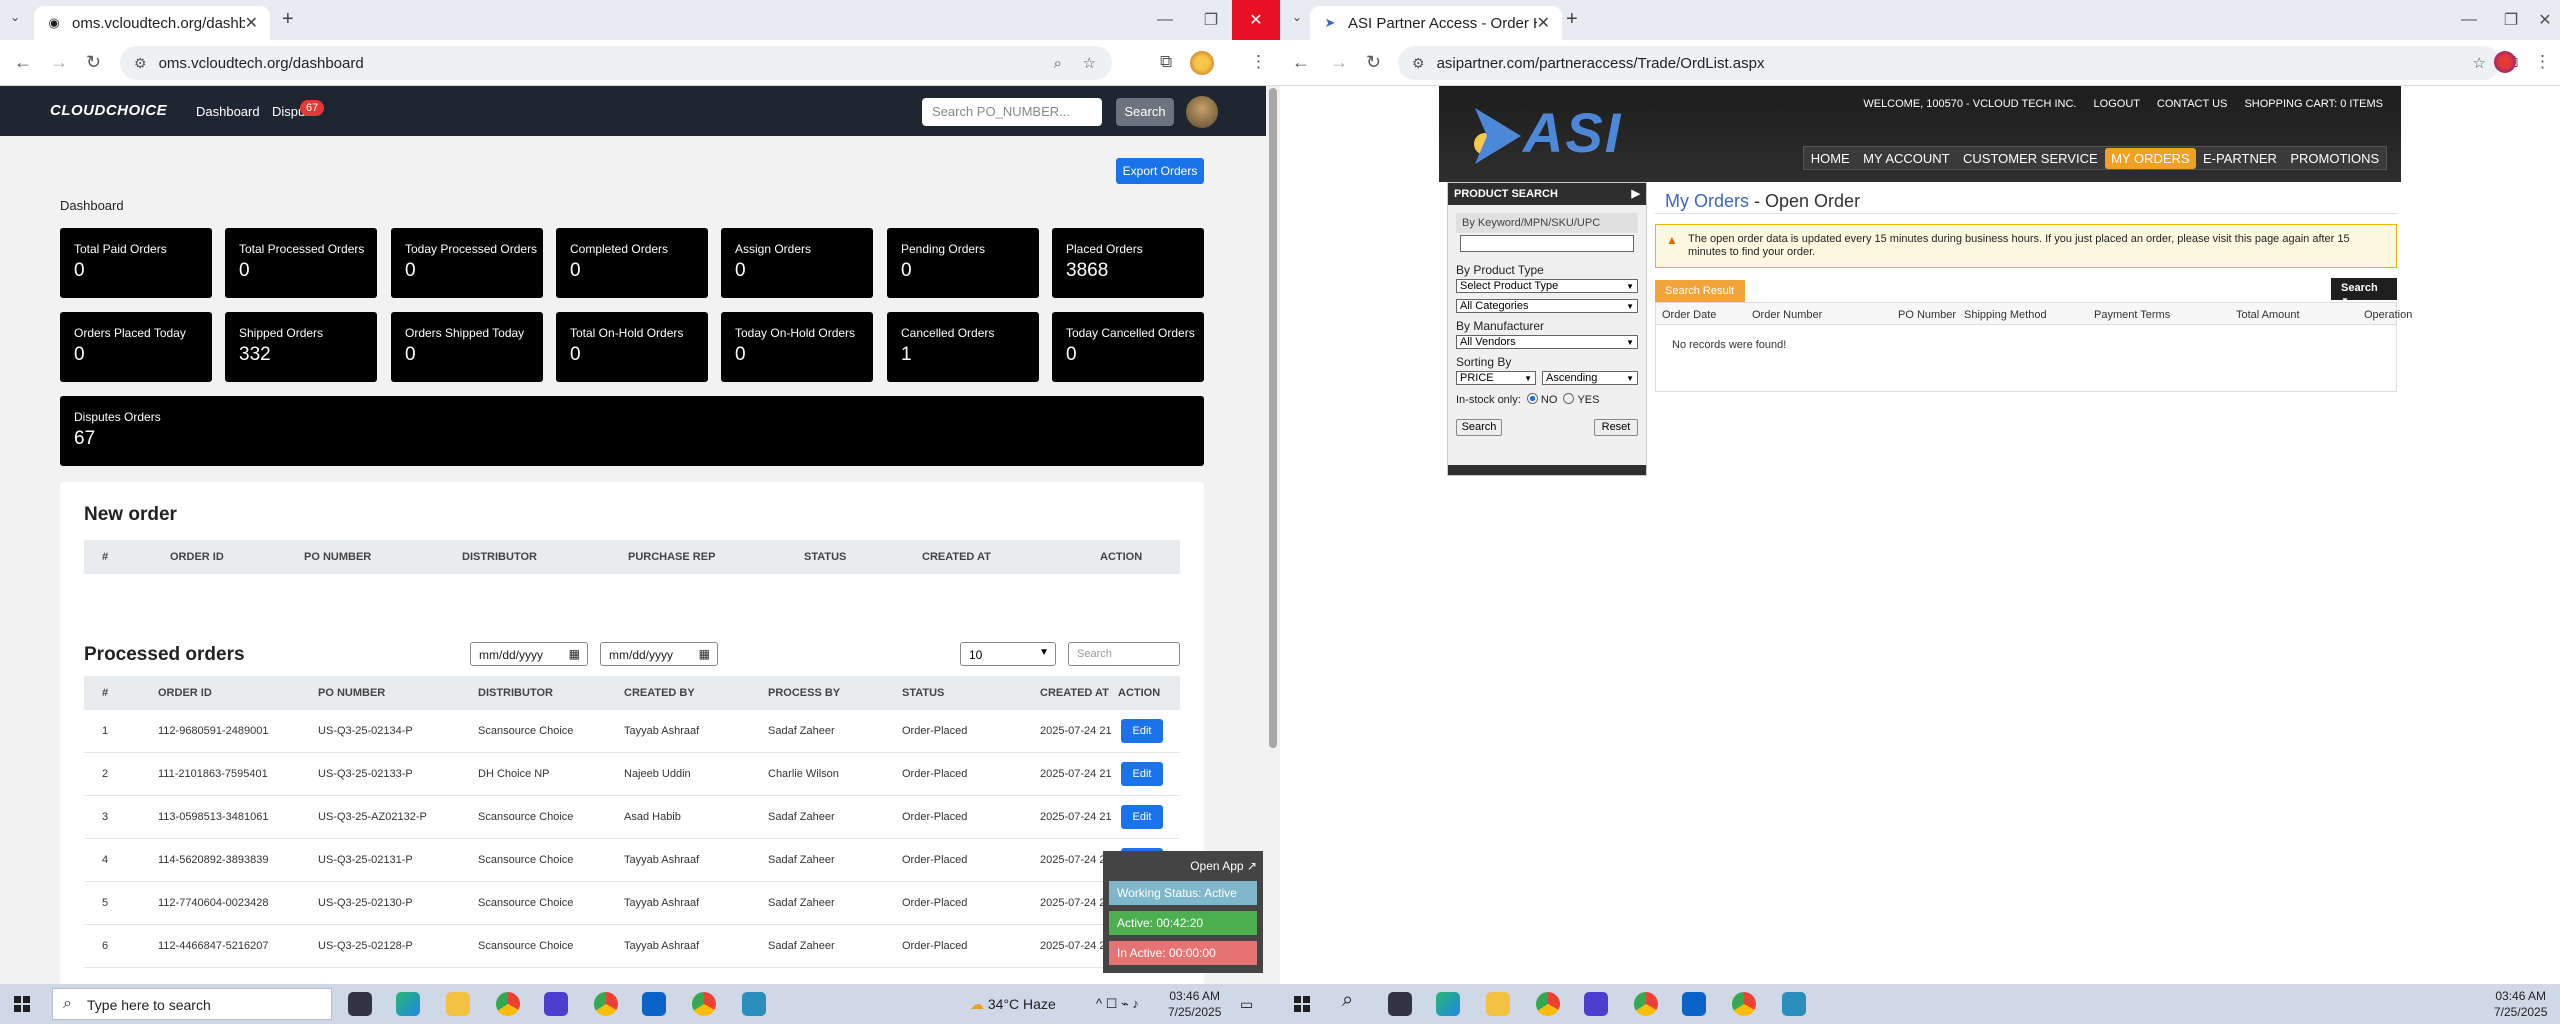 The width and height of the screenshot is (2560, 1024). Describe the element at coordinates (2192, 104) in the screenshot. I see `contact-us-link: CONTACT US` at that location.